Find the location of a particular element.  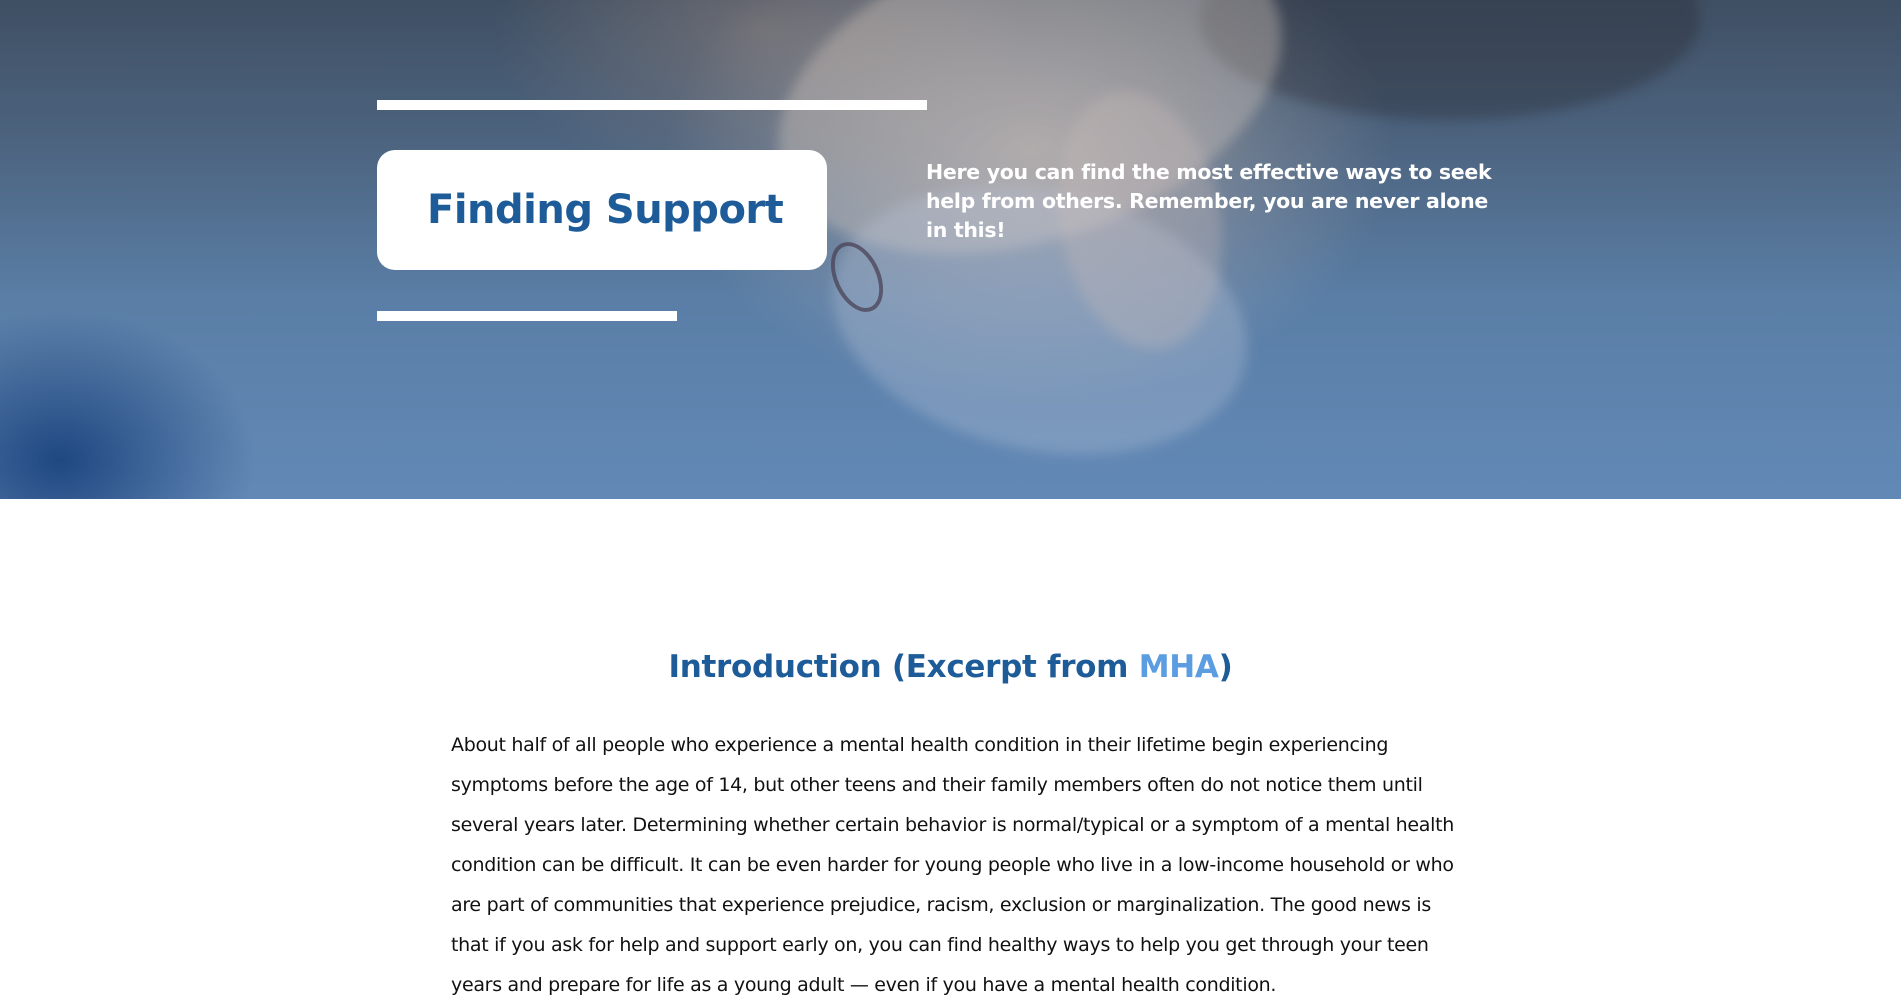

intro-heading: Introduction (Excerpt from MHA) is located at coordinates (950, 667).